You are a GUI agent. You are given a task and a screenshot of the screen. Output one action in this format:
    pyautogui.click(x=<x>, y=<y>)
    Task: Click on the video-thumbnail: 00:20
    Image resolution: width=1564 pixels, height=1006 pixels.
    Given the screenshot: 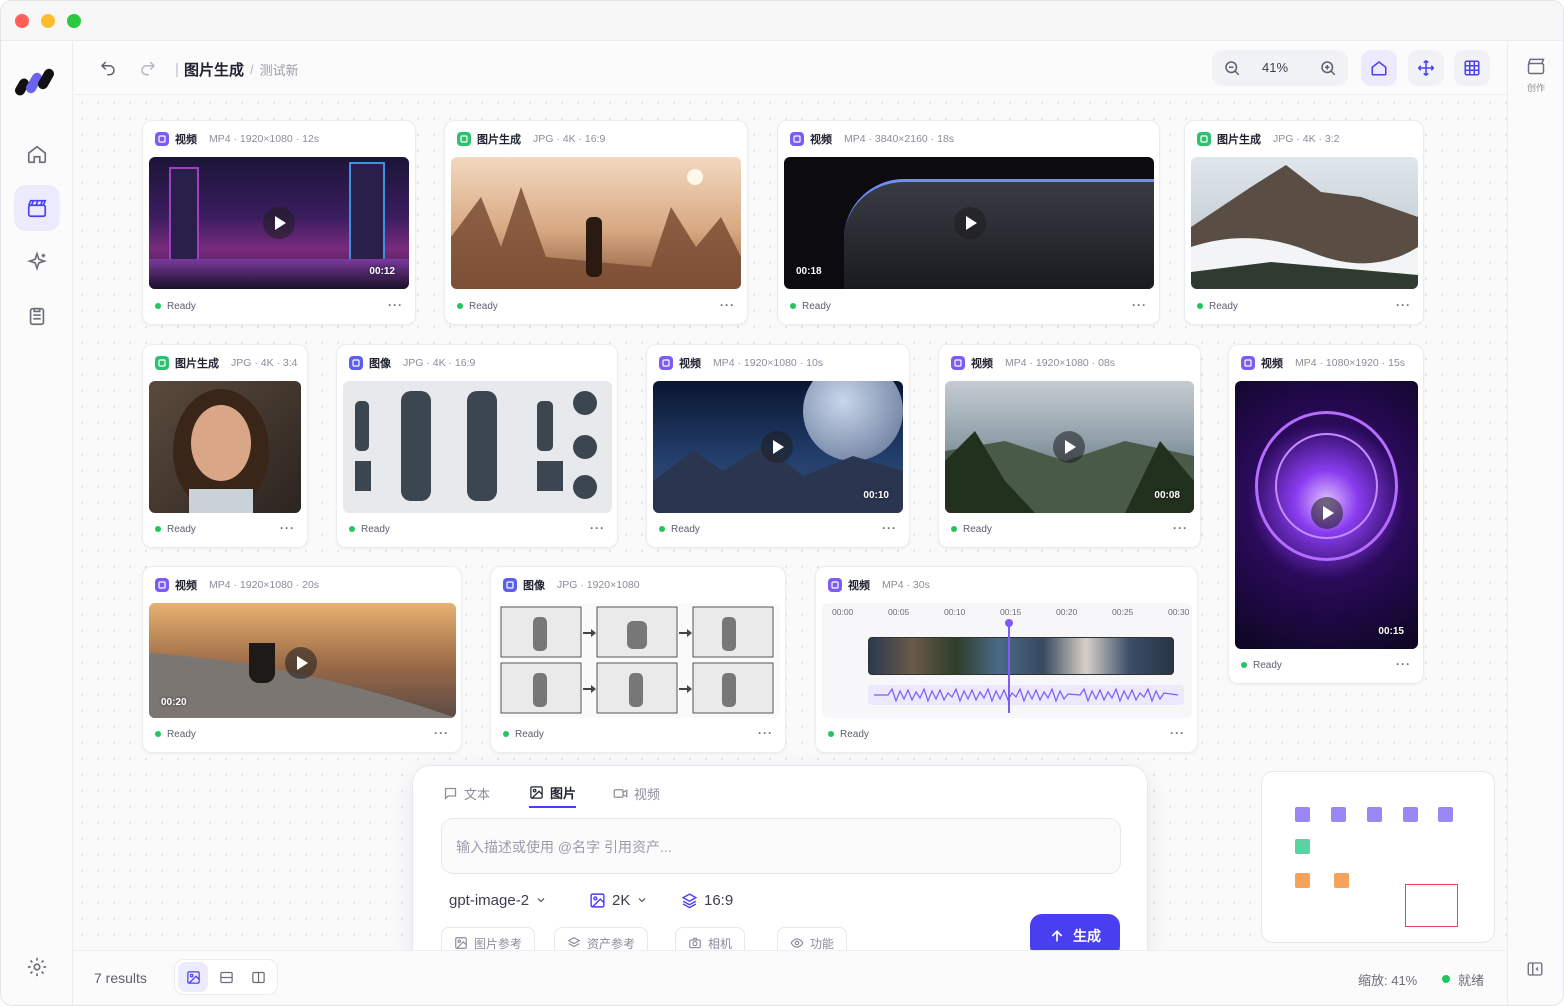 What is the action you would take?
    pyautogui.click(x=302, y=660)
    